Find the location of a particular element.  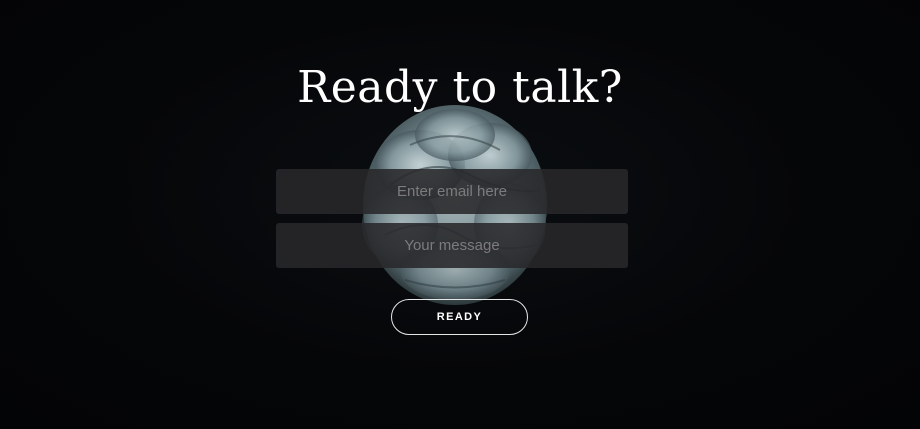

email-field is located at coordinates (452, 191).